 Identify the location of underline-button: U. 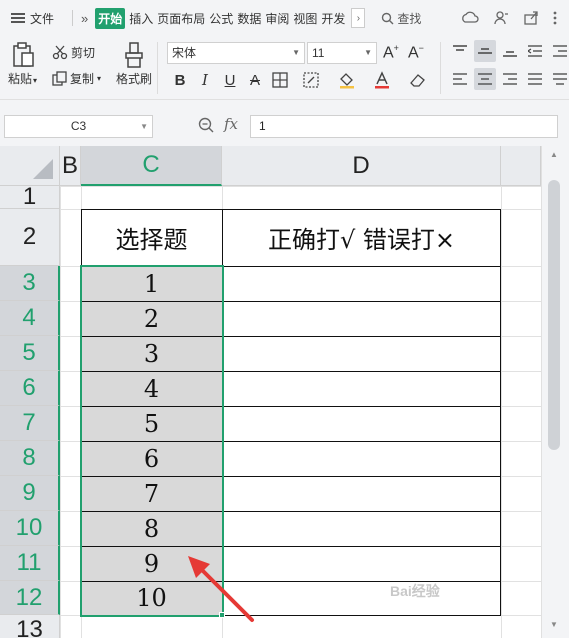
(230, 80).